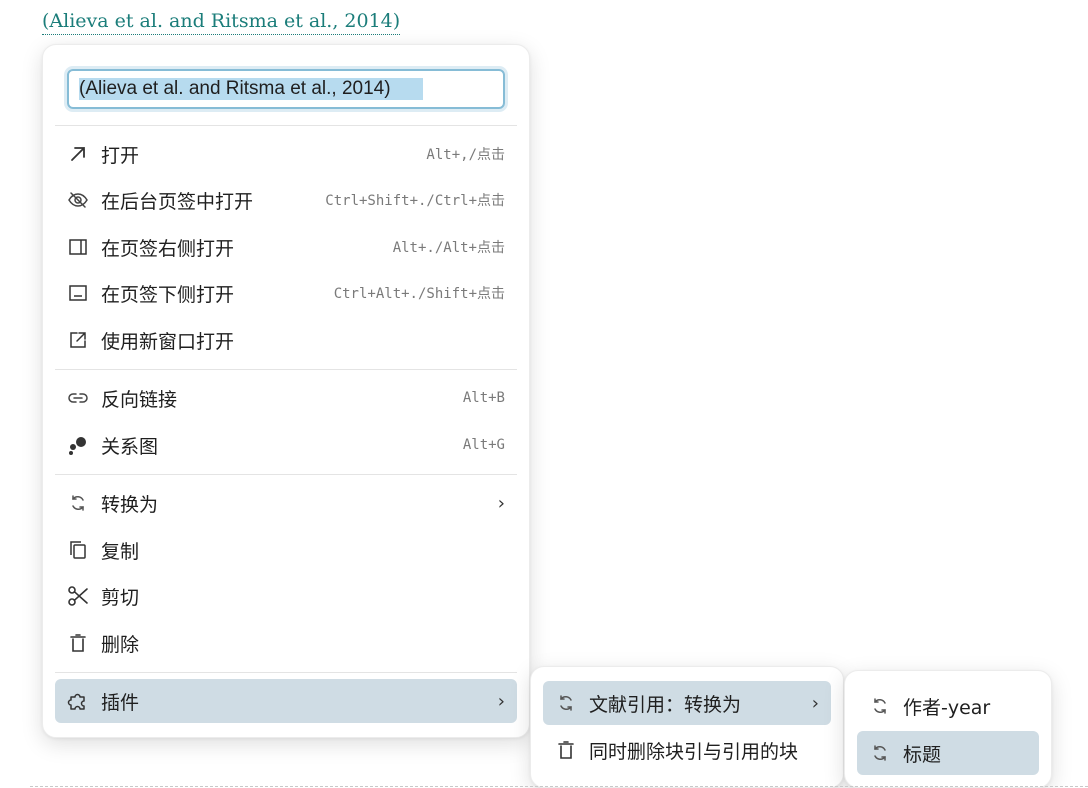 This screenshot has height=788, width=1088. What do you see at coordinates (130, 504) in the screenshot?
I see `menu-item-label: 转换为` at bounding box center [130, 504].